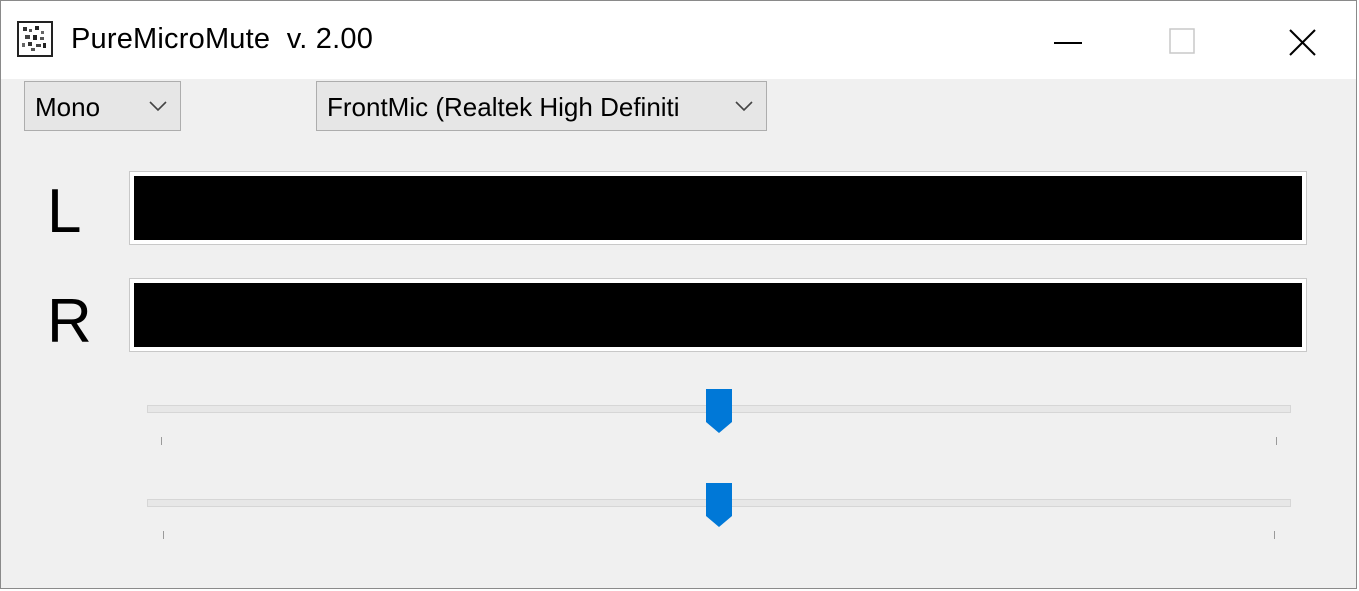  I want to click on maximize-button, so click(1183, 40).